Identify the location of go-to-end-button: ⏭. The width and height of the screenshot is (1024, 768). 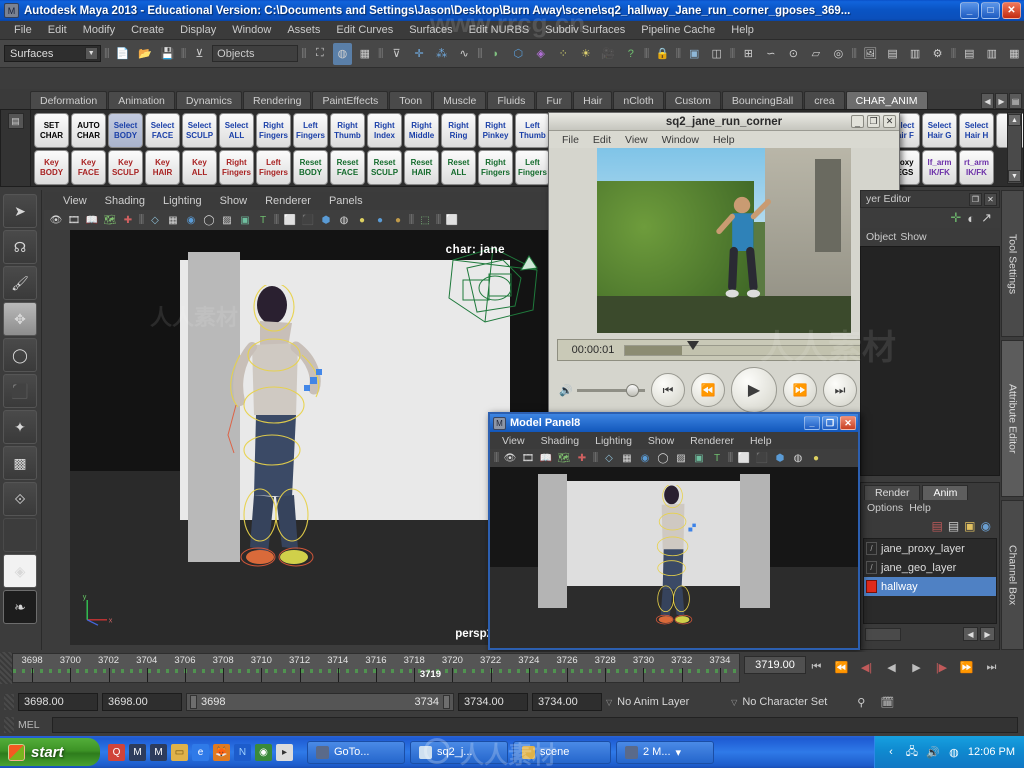
(991, 667).